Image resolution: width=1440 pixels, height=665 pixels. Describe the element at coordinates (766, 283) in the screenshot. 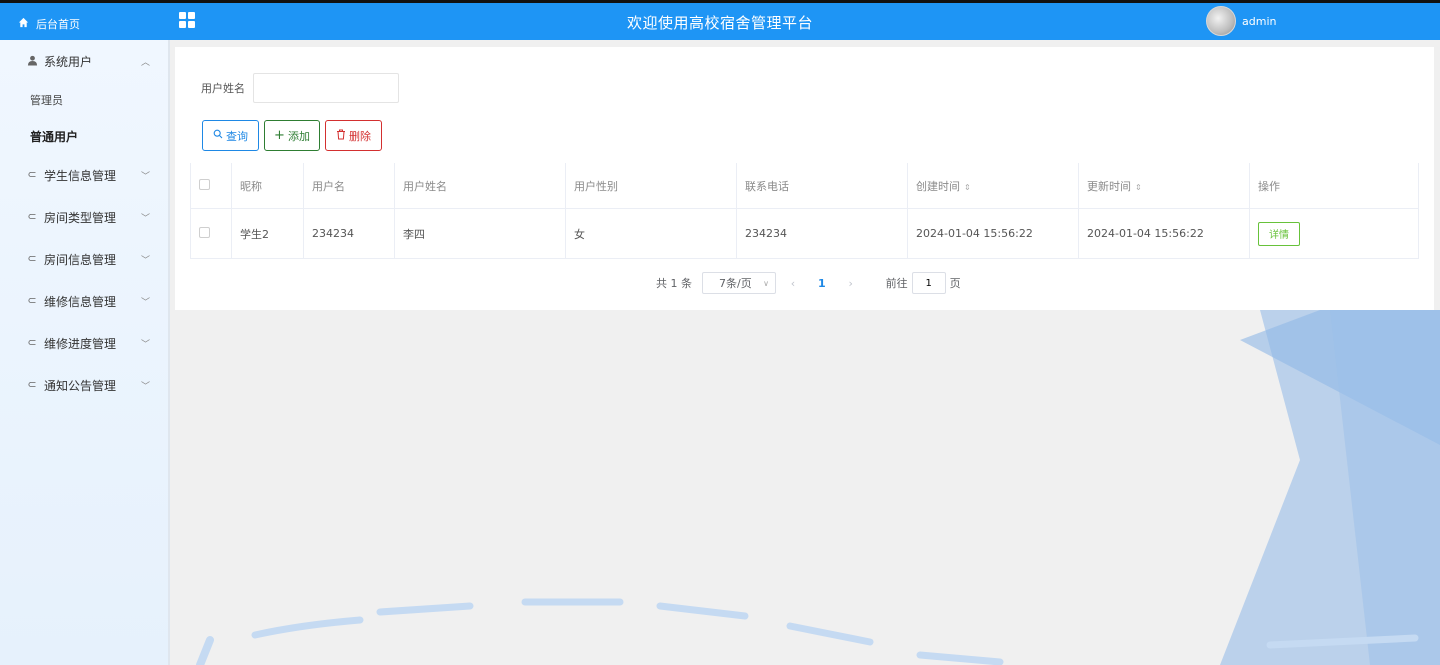

I see `chevron-down-icon: ∨` at that location.